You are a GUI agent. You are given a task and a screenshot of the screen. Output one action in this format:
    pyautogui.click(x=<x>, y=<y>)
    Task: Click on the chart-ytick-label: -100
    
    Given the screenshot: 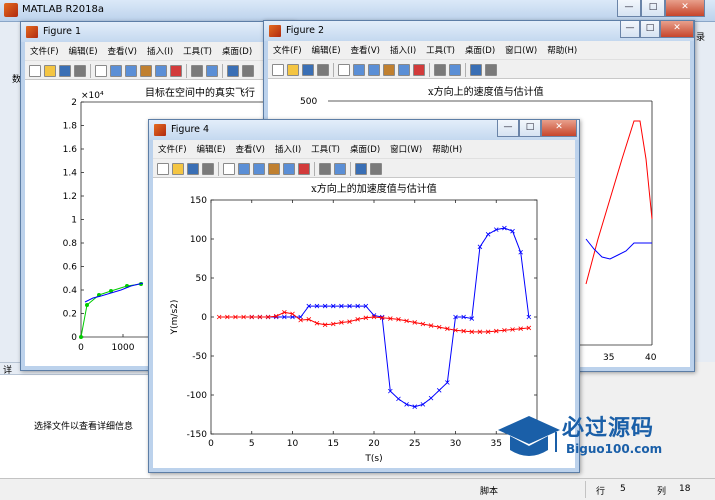 What is the action you would take?
    pyautogui.click(x=197, y=396)
    